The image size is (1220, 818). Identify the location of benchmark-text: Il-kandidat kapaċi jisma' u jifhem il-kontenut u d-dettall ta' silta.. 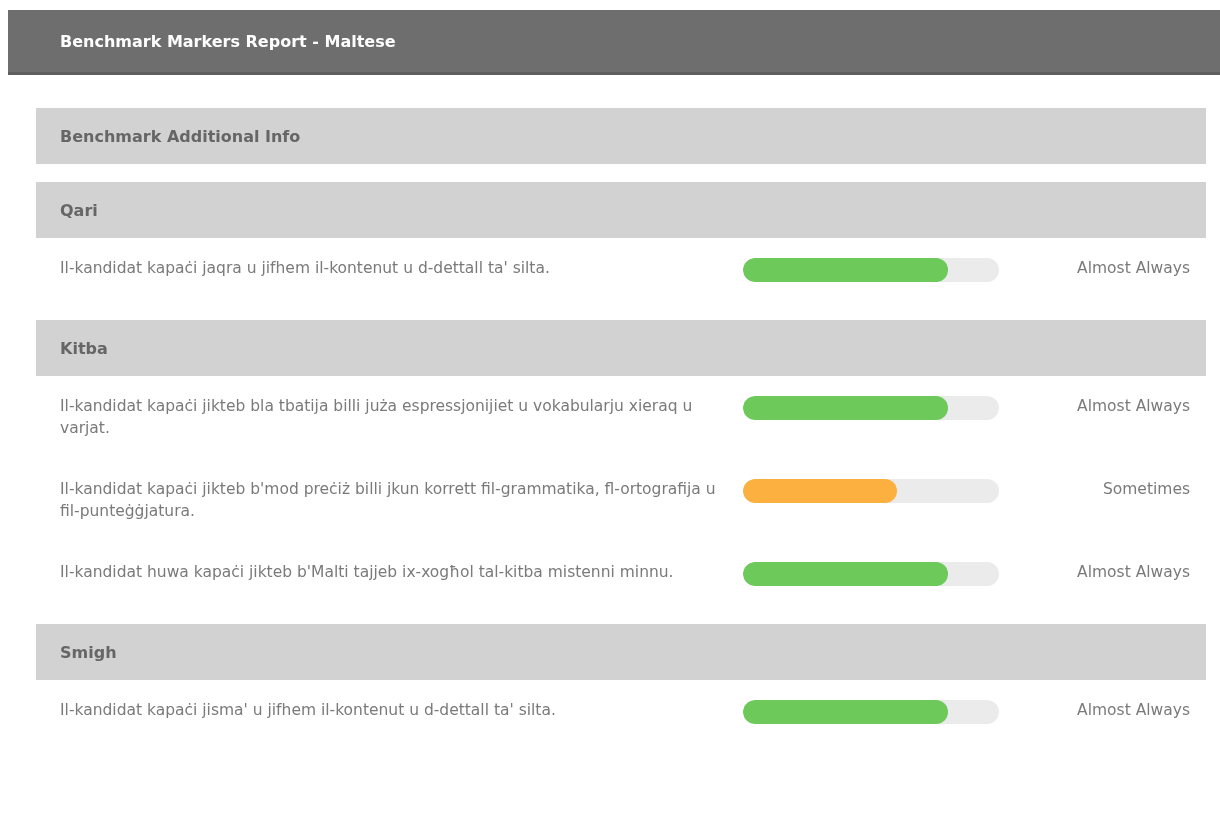
(308, 710).